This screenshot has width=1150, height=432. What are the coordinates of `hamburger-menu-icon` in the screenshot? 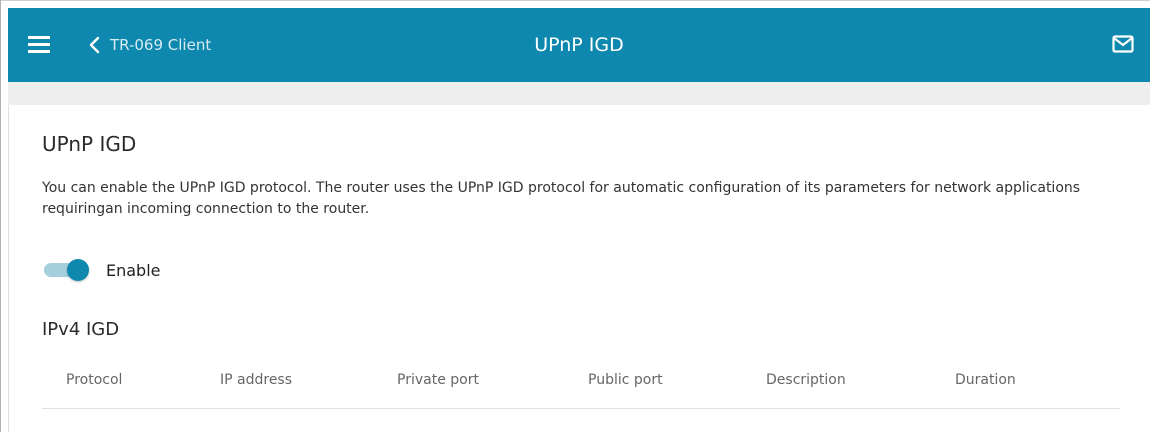 It's located at (39, 45).